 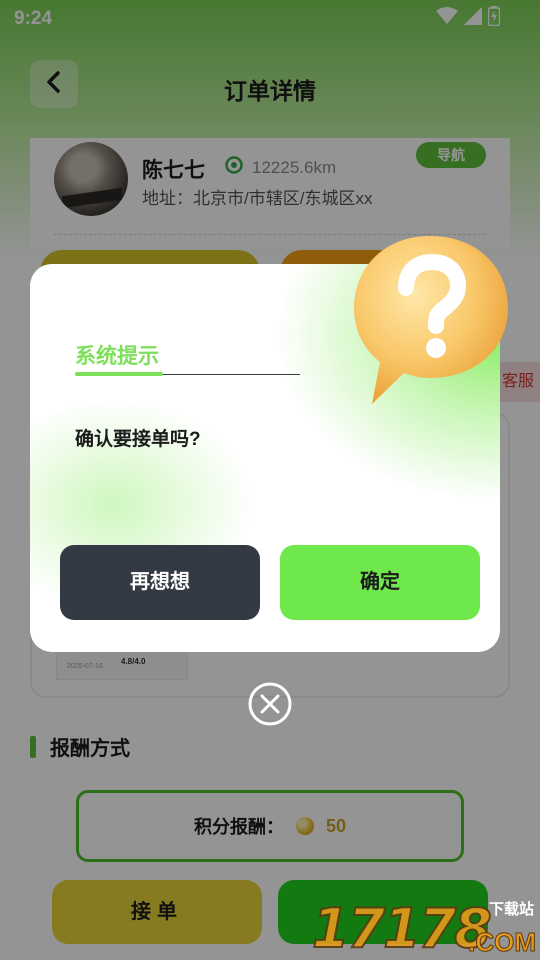 What do you see at coordinates (270, 704) in the screenshot?
I see `close-dialog-button` at bounding box center [270, 704].